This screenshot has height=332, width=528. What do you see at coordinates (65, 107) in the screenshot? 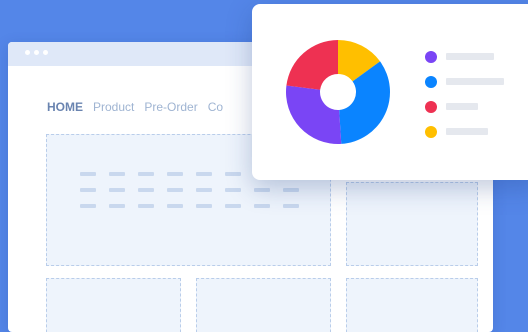
I see `nav-item-home: HOME` at bounding box center [65, 107].